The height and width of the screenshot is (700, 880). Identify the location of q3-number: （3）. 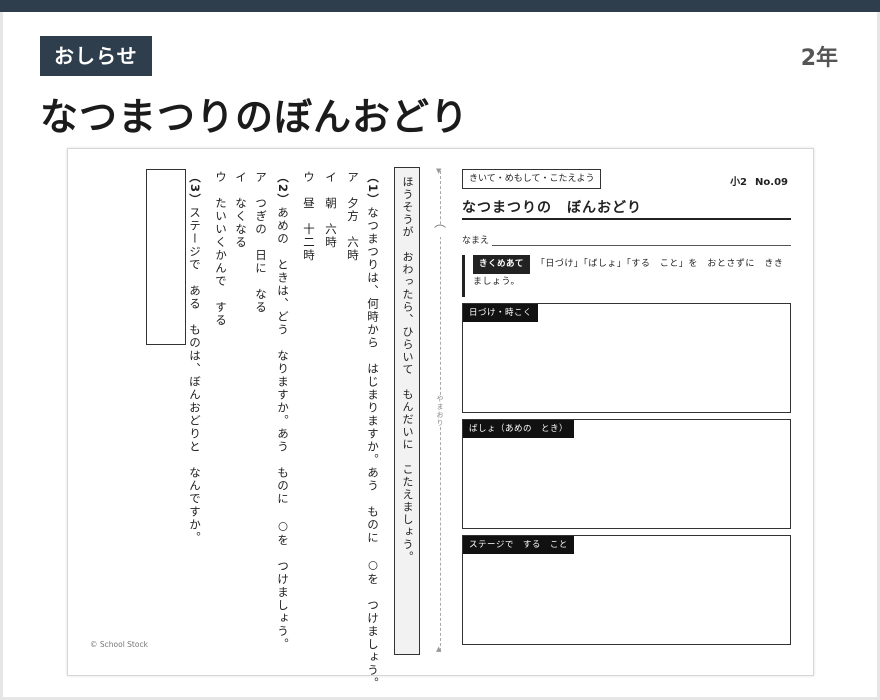
(195, 189).